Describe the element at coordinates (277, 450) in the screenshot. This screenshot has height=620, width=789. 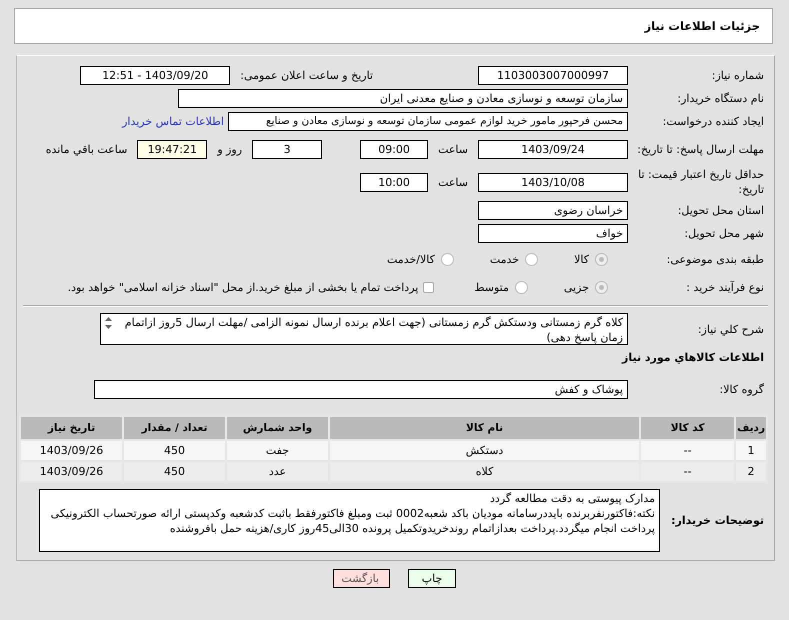
I see `table-cell: جفت` at that location.